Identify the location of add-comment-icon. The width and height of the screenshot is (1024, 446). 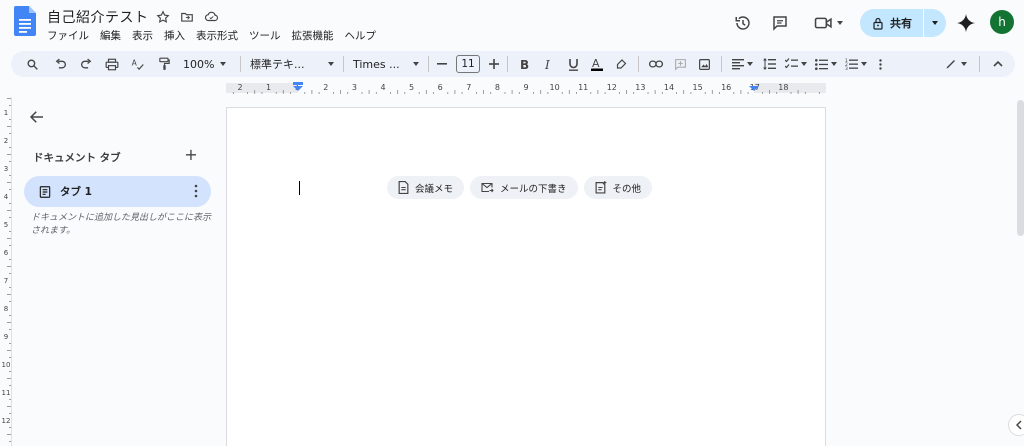
(680, 64).